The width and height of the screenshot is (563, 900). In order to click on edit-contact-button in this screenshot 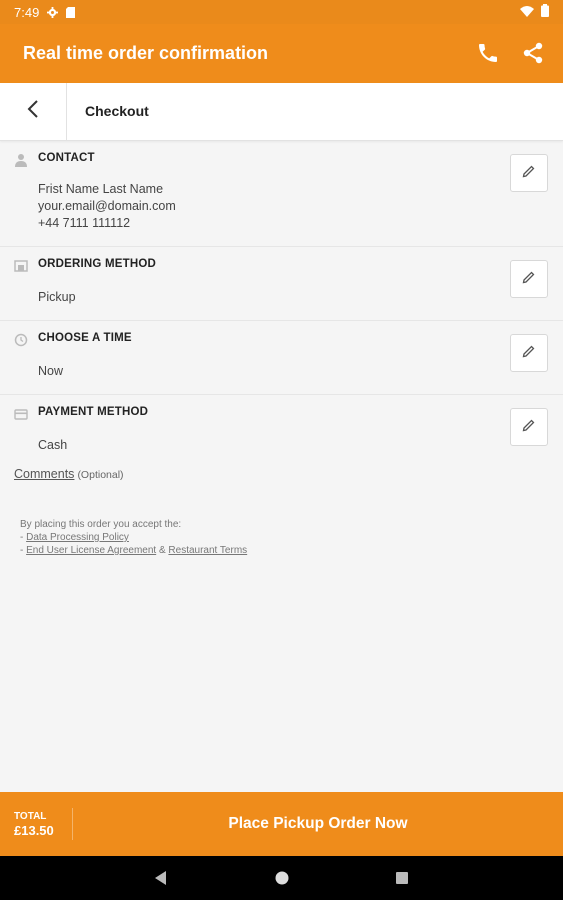, I will do `click(529, 173)`.